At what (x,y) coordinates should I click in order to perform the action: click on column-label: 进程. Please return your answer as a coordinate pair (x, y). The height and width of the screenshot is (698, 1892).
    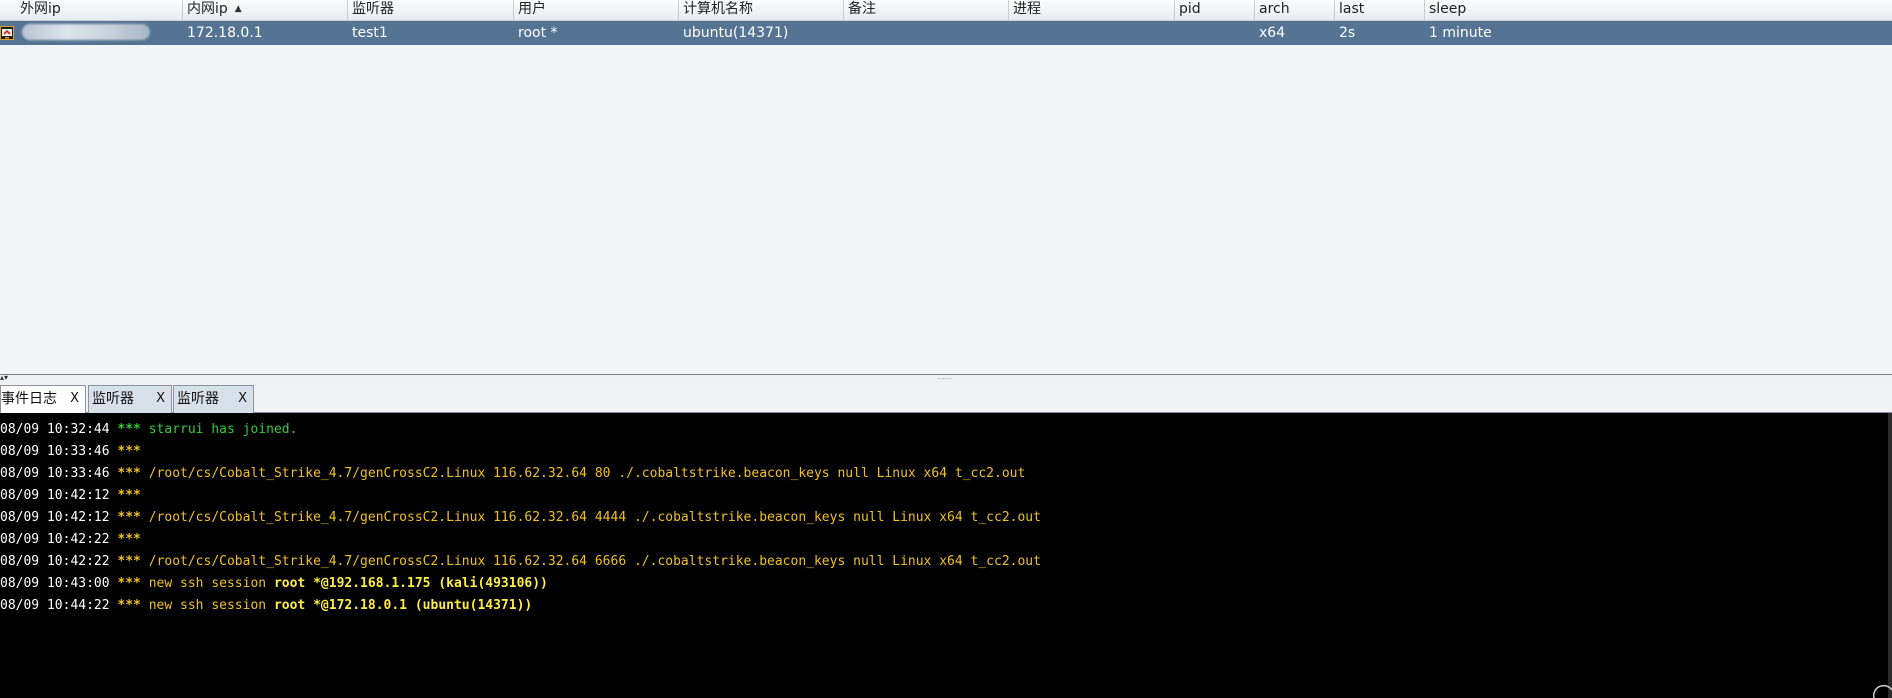
    Looking at the image, I should click on (1027, 9).